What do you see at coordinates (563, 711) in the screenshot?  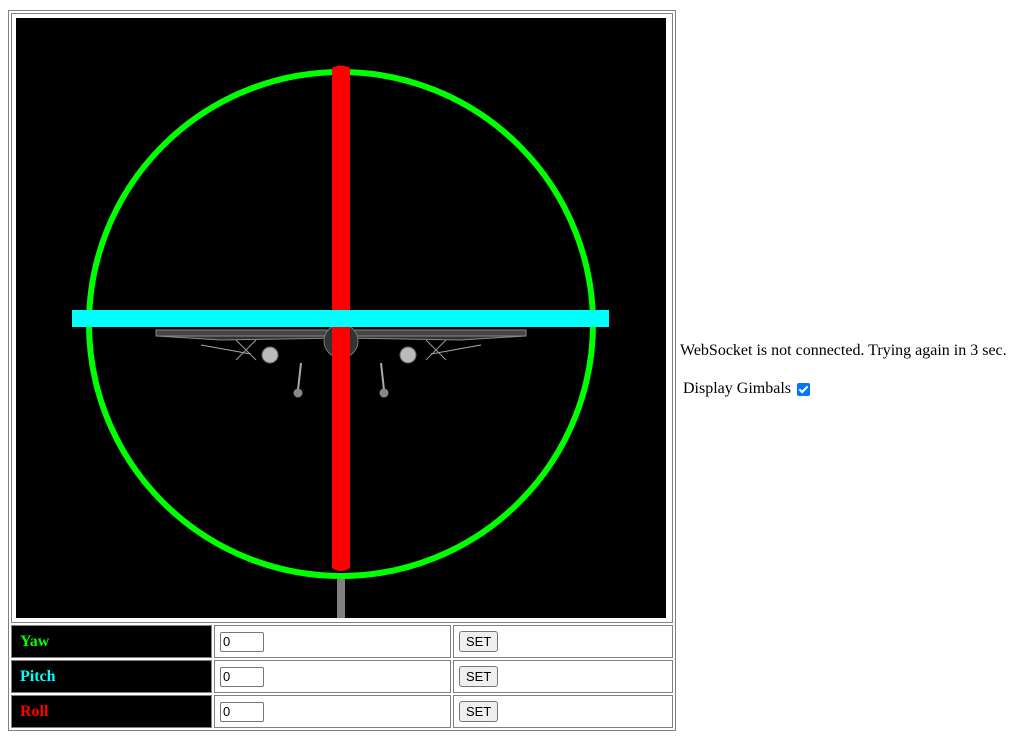 I see `roll-button-cell: SET` at bounding box center [563, 711].